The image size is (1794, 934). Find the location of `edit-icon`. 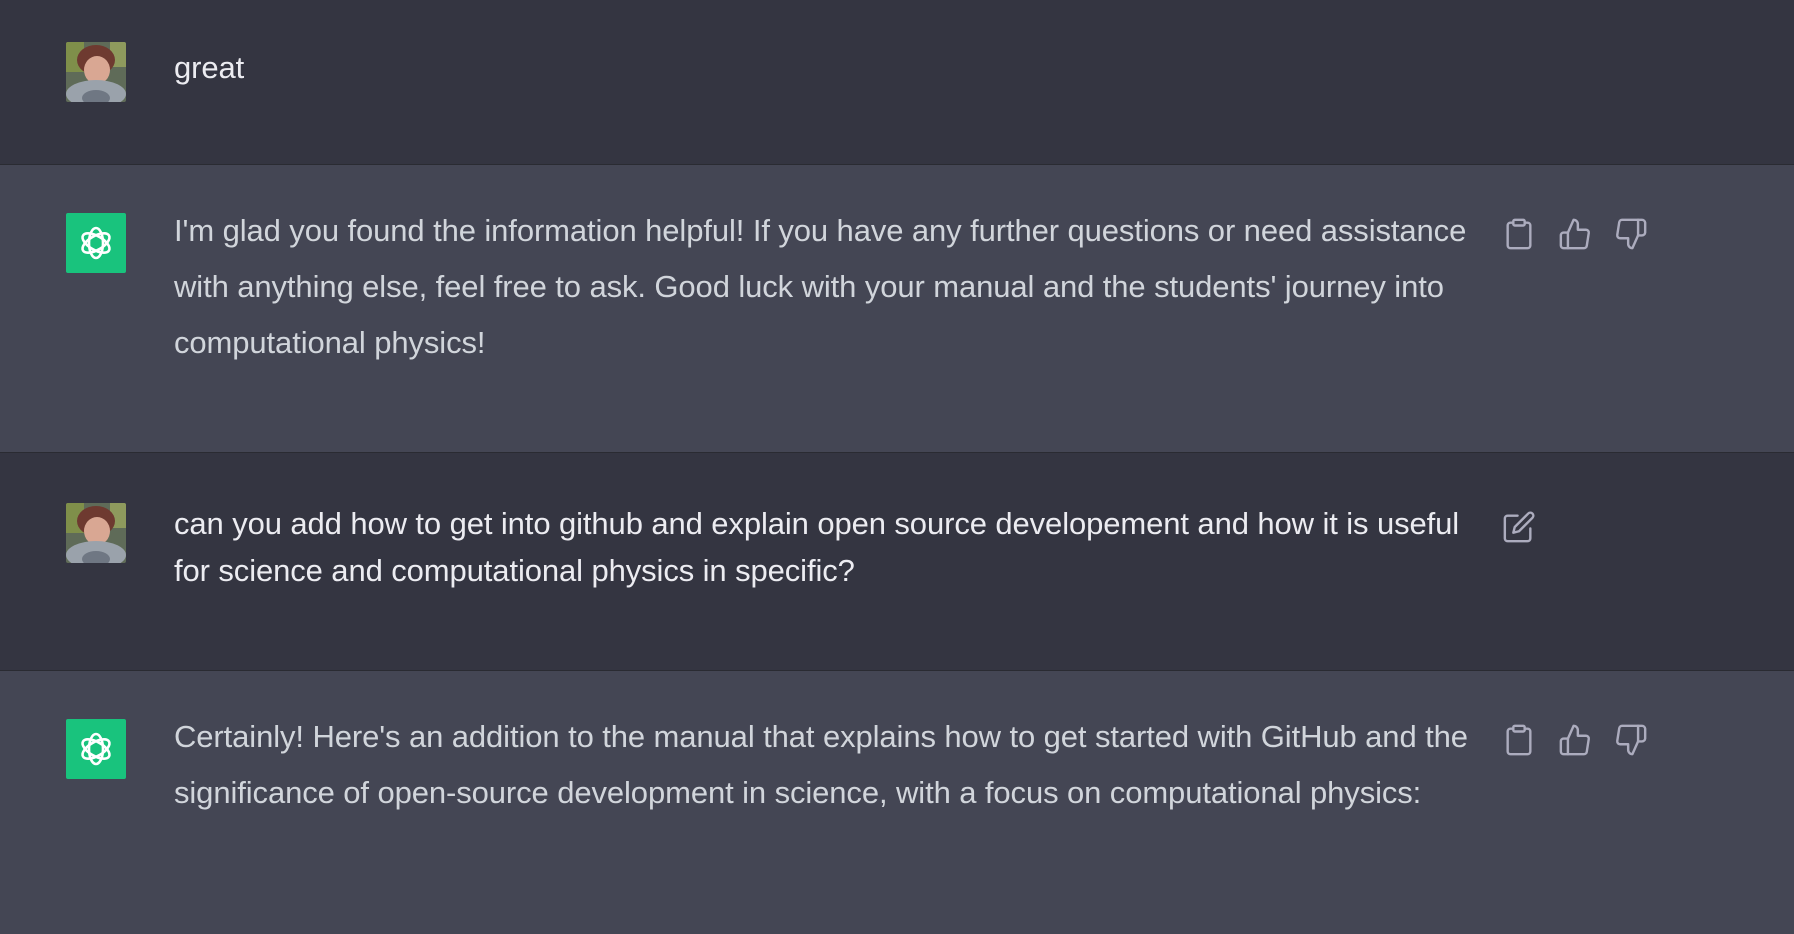

edit-icon is located at coordinates (1519, 527).